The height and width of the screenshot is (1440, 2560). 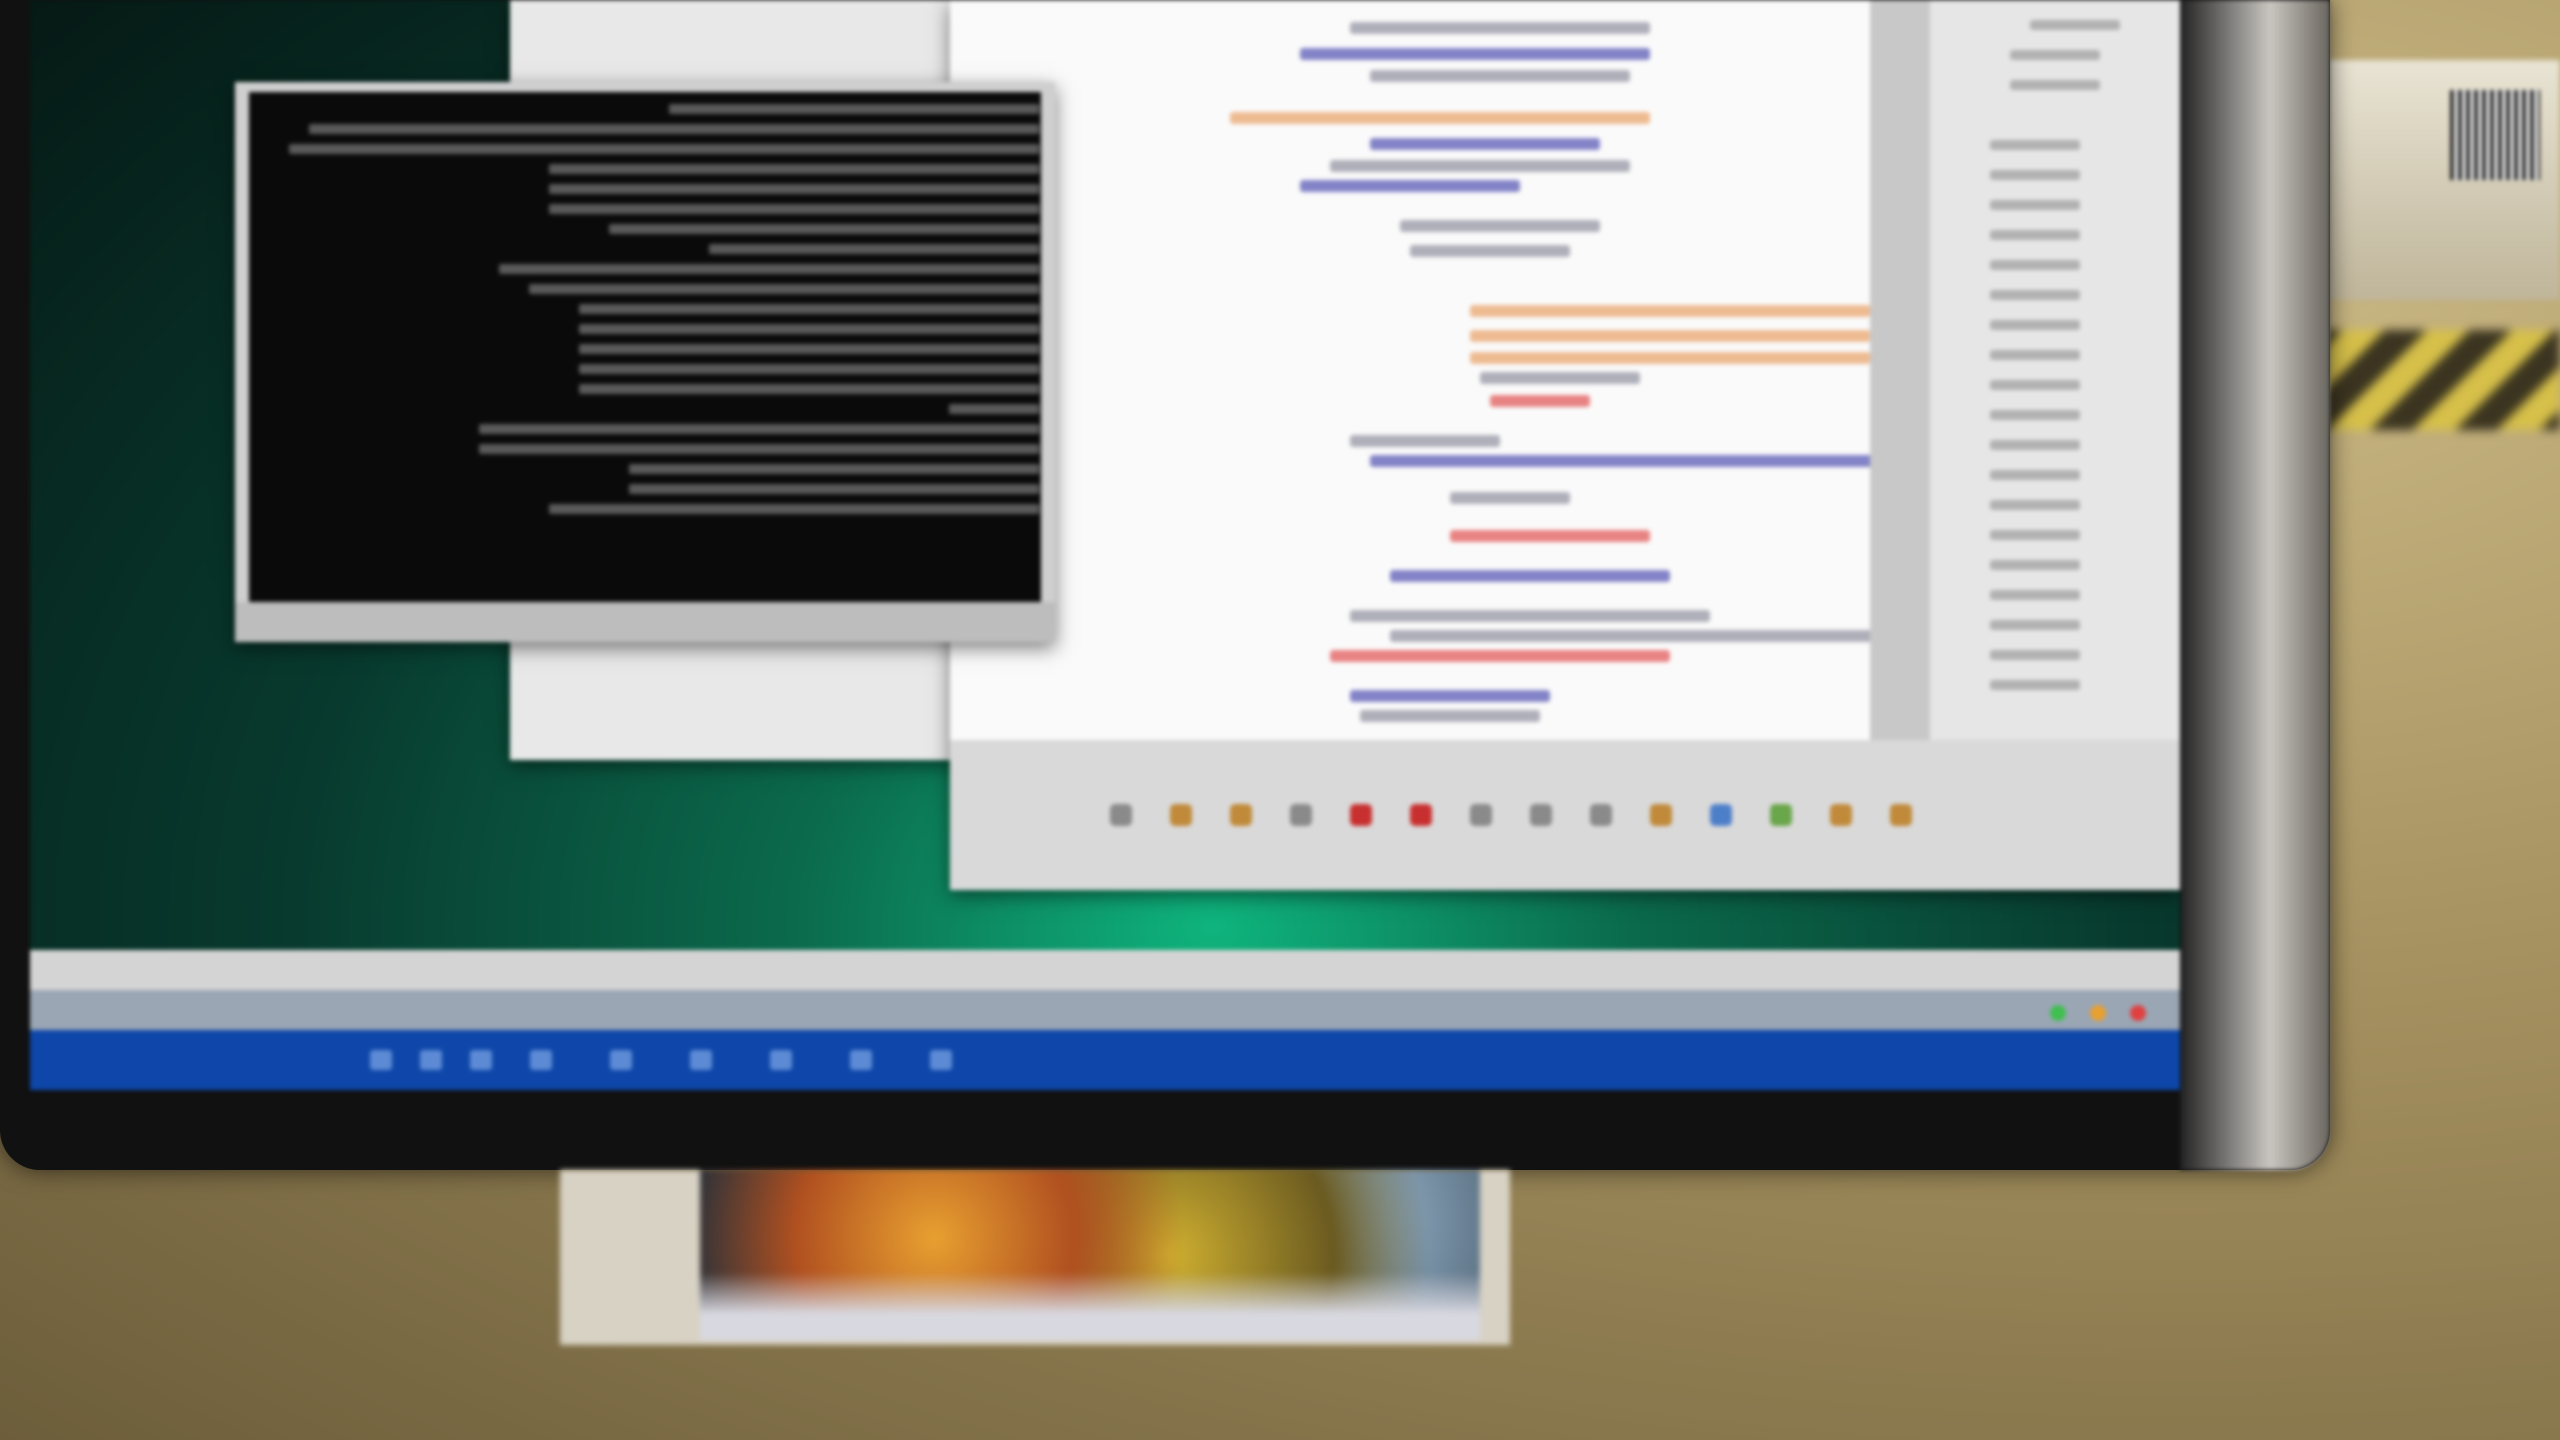 What do you see at coordinates (2255, 585) in the screenshot?
I see `monitor-bezel-edge` at bounding box center [2255, 585].